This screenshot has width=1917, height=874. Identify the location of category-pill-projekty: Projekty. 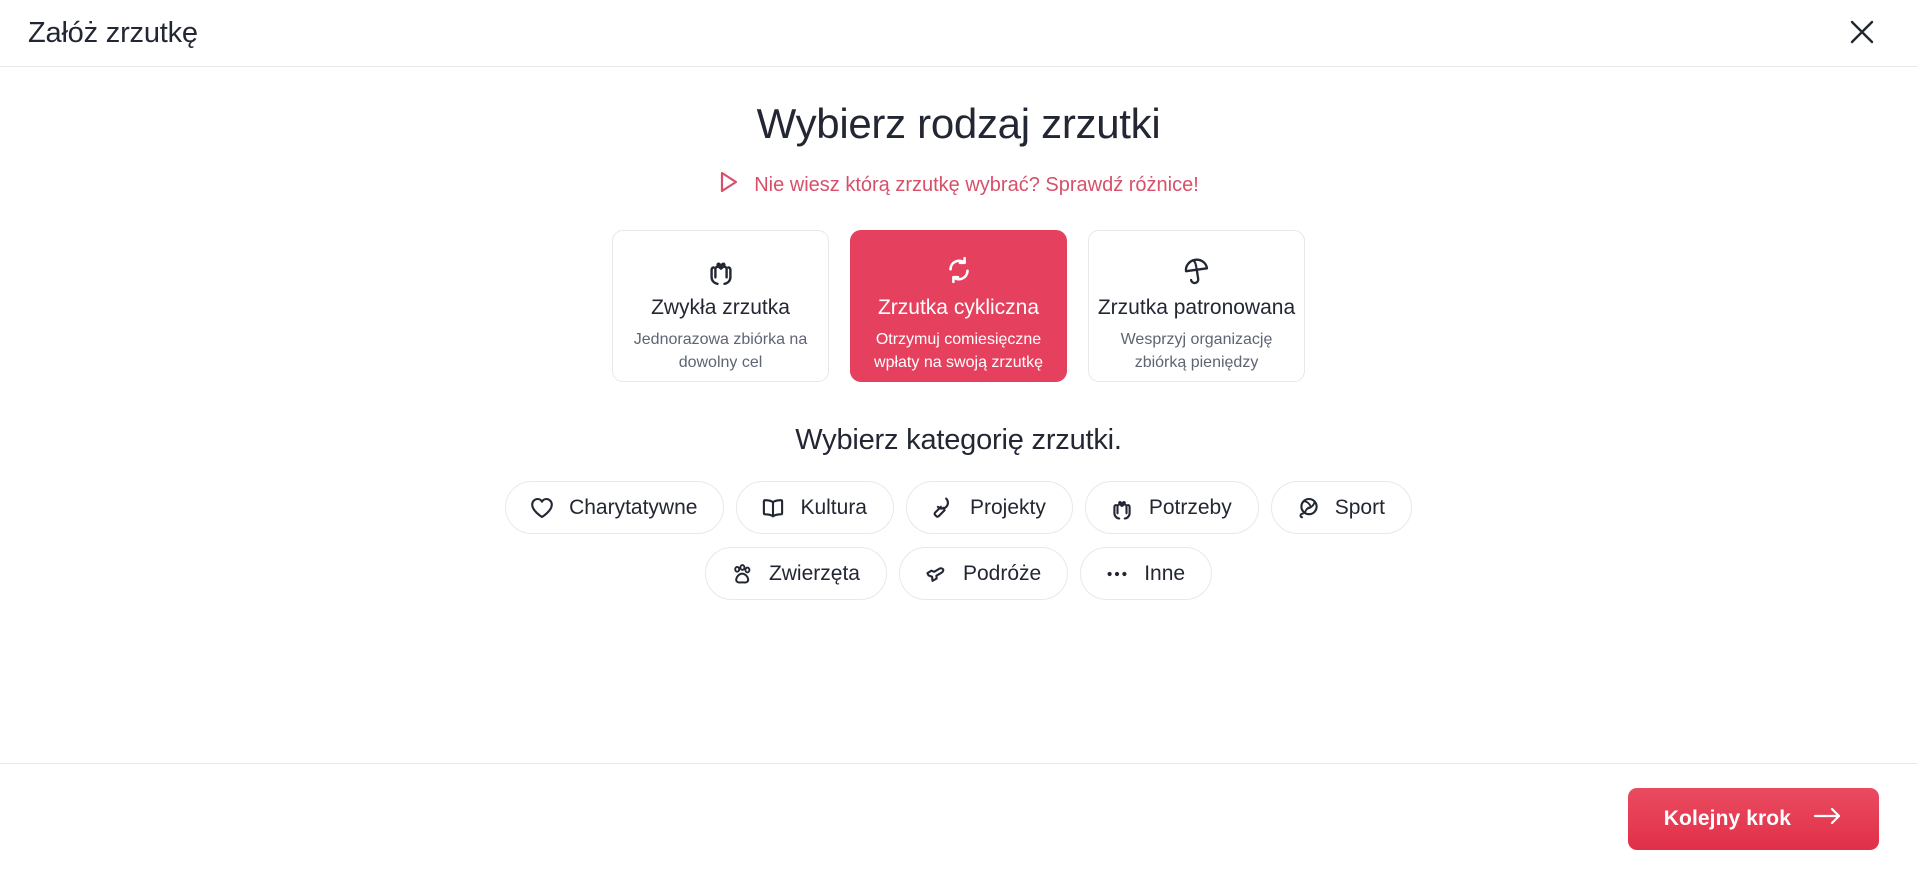
(989, 507).